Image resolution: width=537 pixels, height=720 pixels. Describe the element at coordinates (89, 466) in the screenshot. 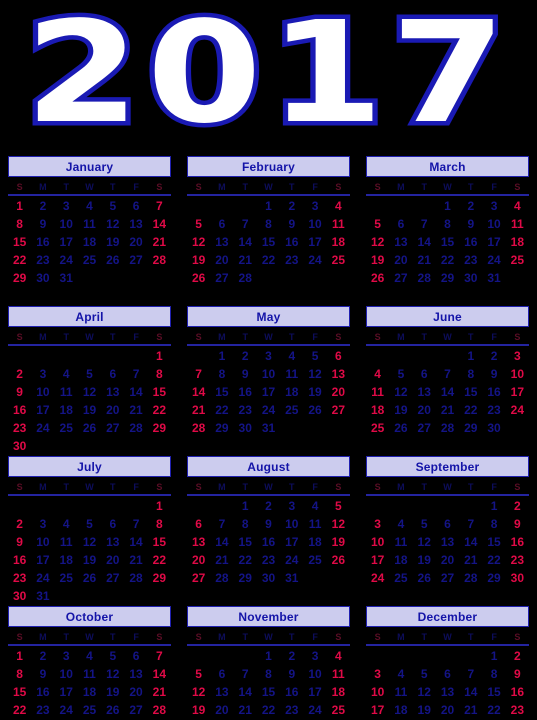

I see `month-header-july: July` at that location.